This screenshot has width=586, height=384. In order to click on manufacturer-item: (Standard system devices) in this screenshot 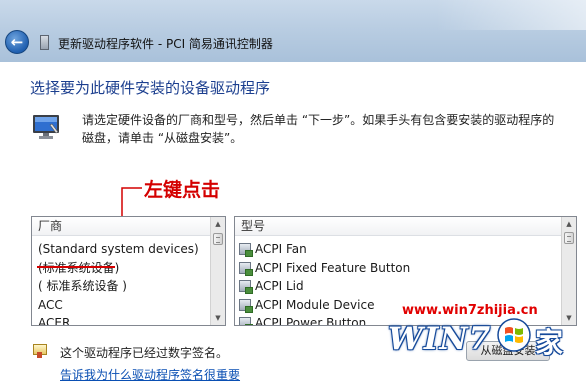, I will do `click(128, 249)`.